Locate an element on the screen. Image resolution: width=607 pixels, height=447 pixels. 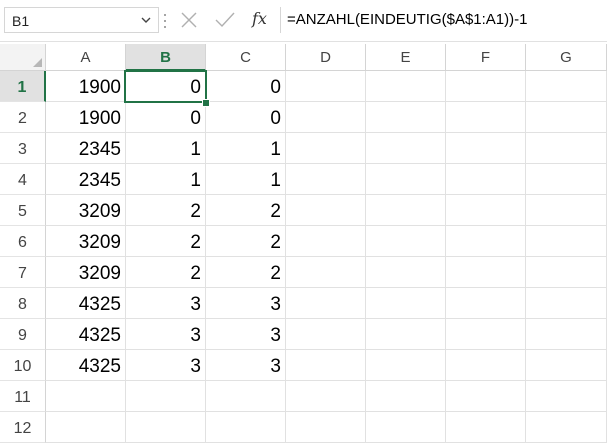
row-header-8: 8 is located at coordinates (23, 303).